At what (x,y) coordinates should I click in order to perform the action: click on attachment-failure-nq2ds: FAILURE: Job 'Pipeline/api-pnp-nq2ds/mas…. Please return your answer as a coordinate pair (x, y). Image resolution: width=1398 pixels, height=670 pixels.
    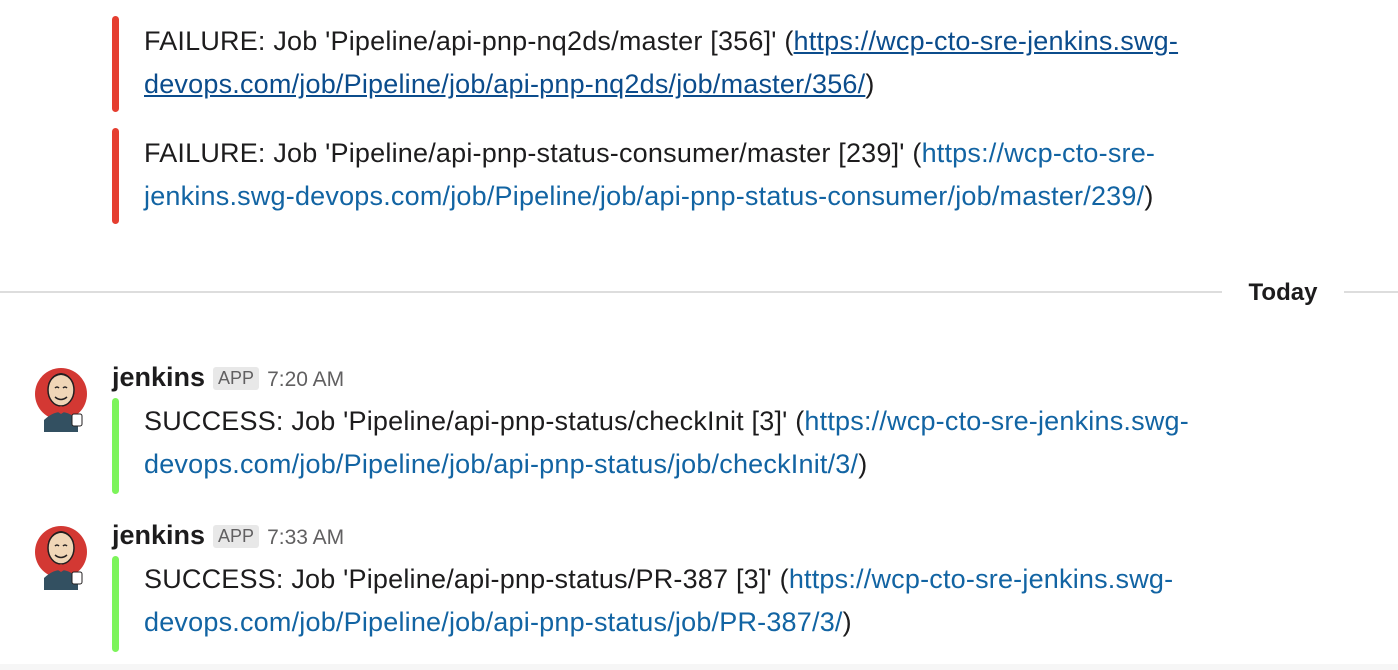
    Looking at the image, I should click on (712, 64).